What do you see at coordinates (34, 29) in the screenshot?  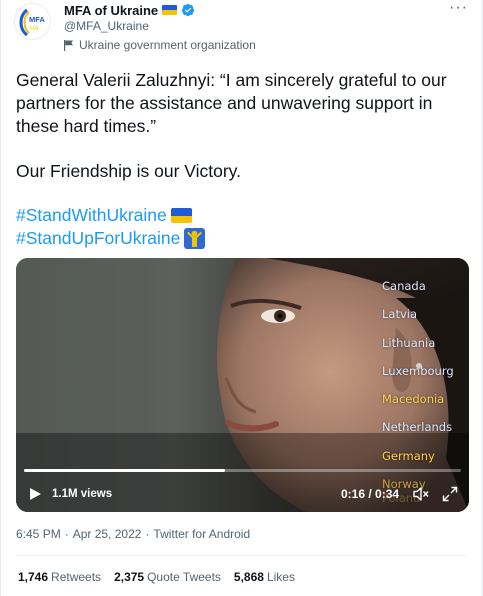 I see `avatar-sub: UA` at bounding box center [34, 29].